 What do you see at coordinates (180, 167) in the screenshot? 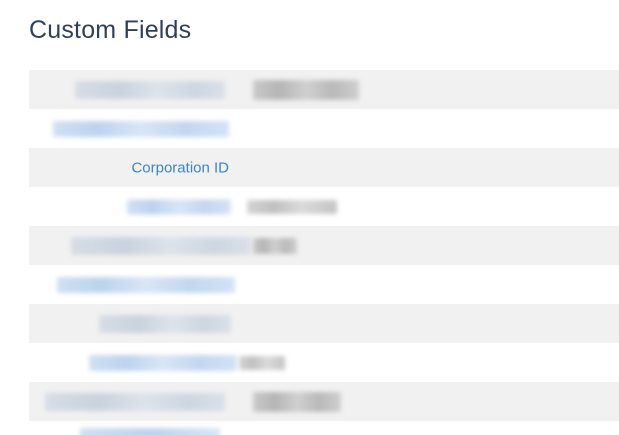
I see `field-label-corporation-id: Corporation ID` at bounding box center [180, 167].